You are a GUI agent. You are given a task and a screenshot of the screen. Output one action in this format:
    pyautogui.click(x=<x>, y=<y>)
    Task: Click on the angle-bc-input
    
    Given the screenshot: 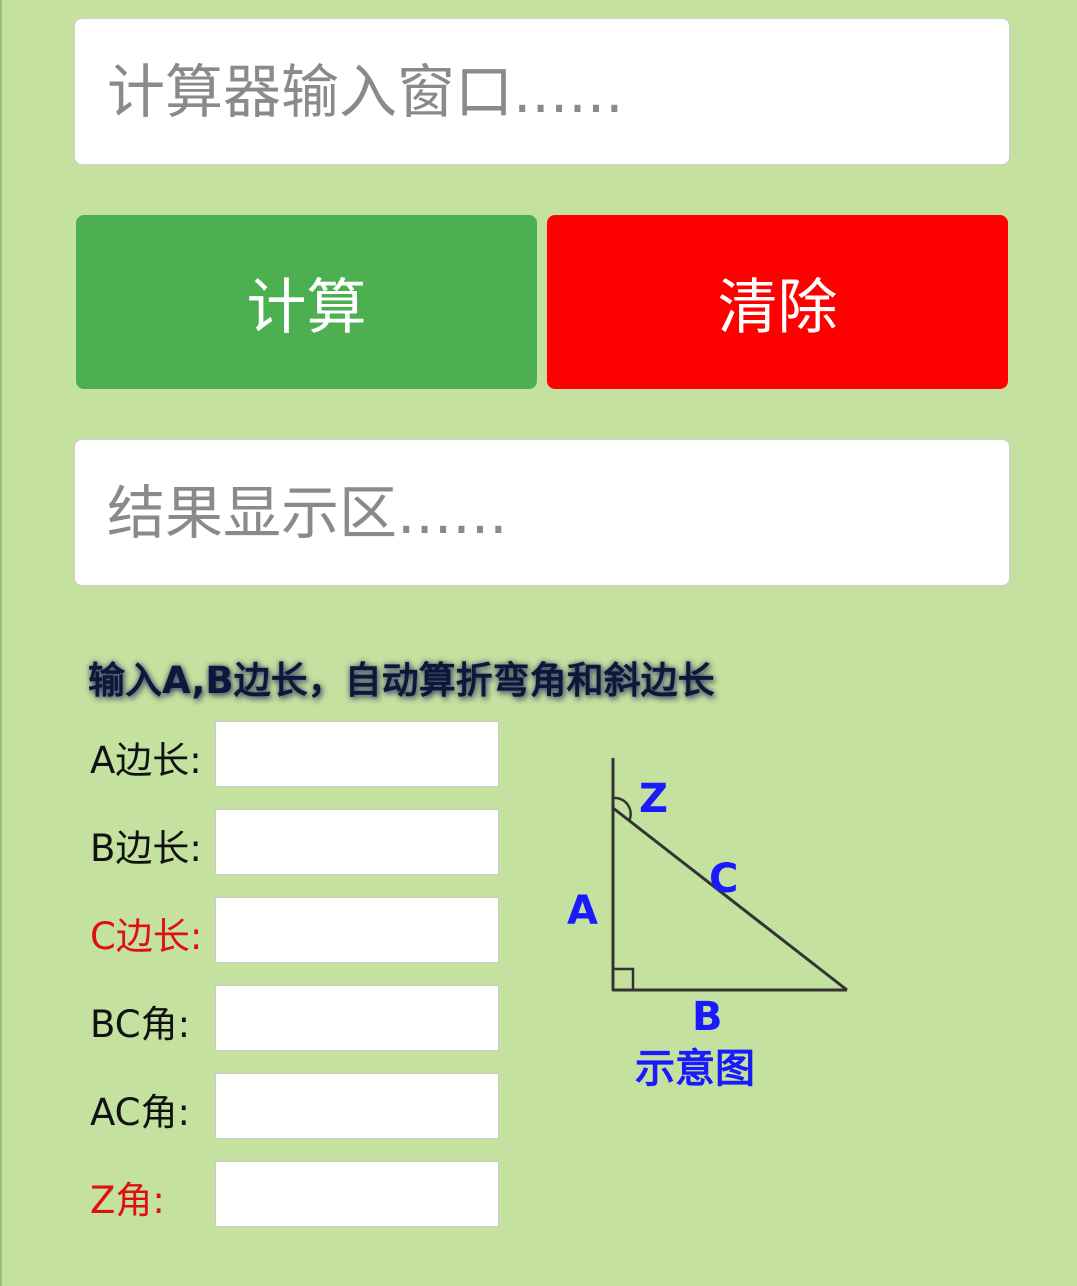 What is the action you would take?
    pyautogui.click(x=357, y=1018)
    